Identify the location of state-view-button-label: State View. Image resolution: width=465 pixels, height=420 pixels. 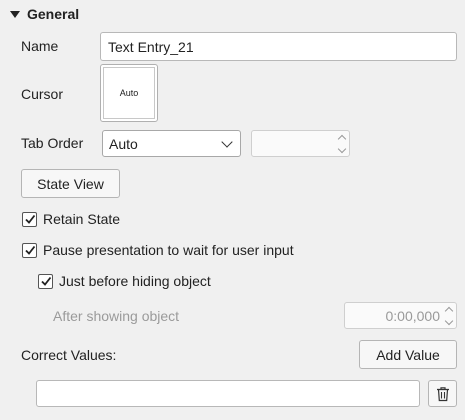
(70, 183).